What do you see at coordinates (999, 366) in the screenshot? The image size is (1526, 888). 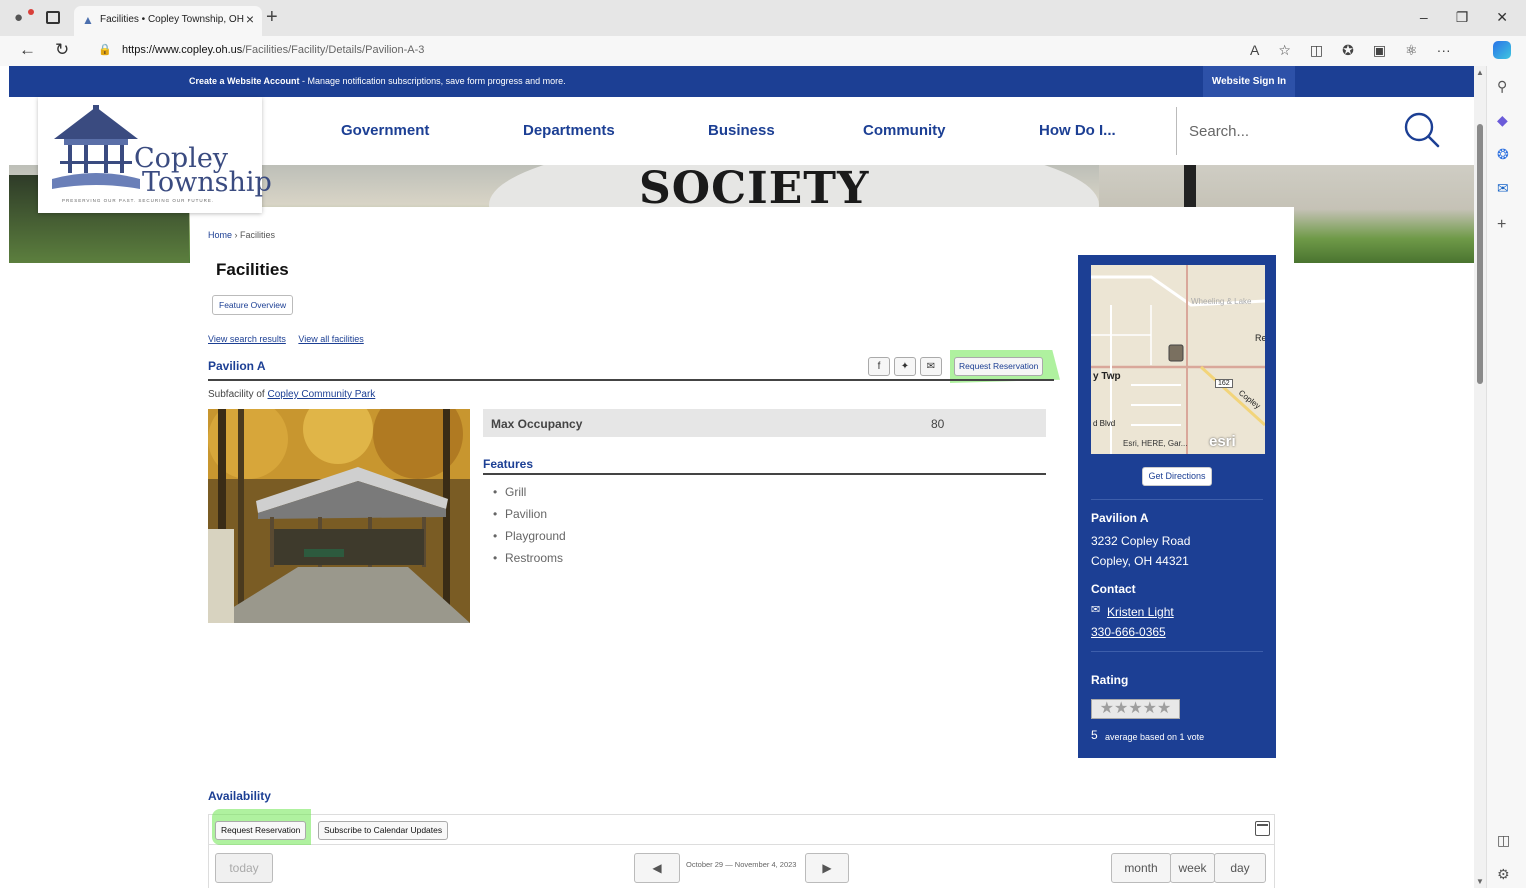 I see `request-reservation-button: Request Reservation` at bounding box center [999, 366].